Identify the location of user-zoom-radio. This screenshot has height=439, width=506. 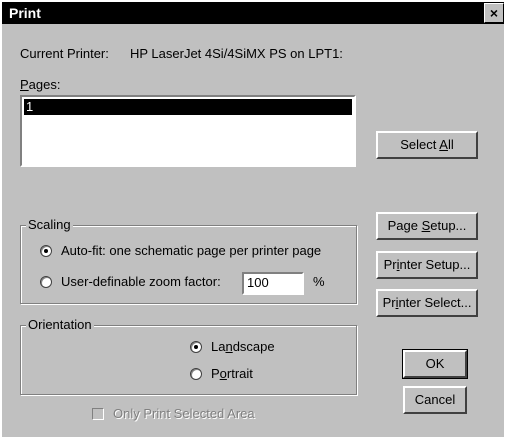
(46, 282).